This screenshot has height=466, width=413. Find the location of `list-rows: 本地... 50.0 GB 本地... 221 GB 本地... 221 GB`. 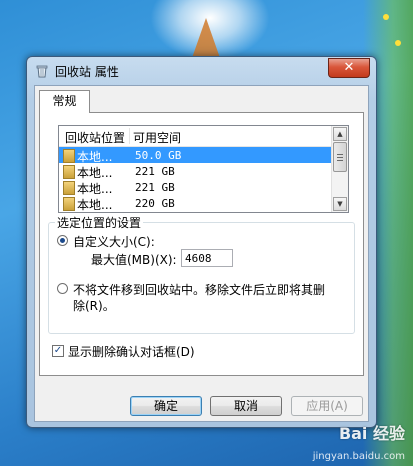

list-rows: 本地... 50.0 GB 本地... 221 GB 本地... 221 GB is located at coordinates (195, 179).